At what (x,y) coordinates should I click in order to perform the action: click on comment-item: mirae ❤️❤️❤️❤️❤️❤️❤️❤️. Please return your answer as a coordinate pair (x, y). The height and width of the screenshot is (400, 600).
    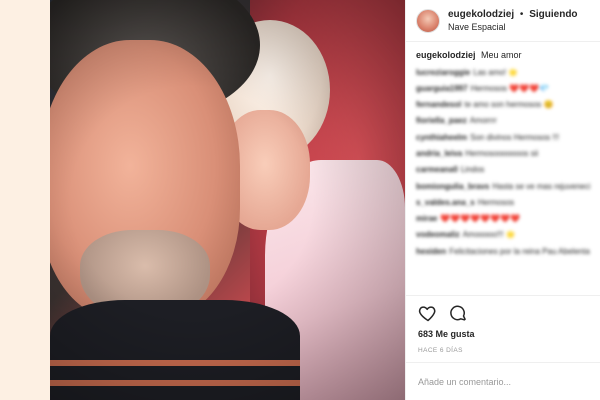
    Looking at the image, I should click on (503, 219).